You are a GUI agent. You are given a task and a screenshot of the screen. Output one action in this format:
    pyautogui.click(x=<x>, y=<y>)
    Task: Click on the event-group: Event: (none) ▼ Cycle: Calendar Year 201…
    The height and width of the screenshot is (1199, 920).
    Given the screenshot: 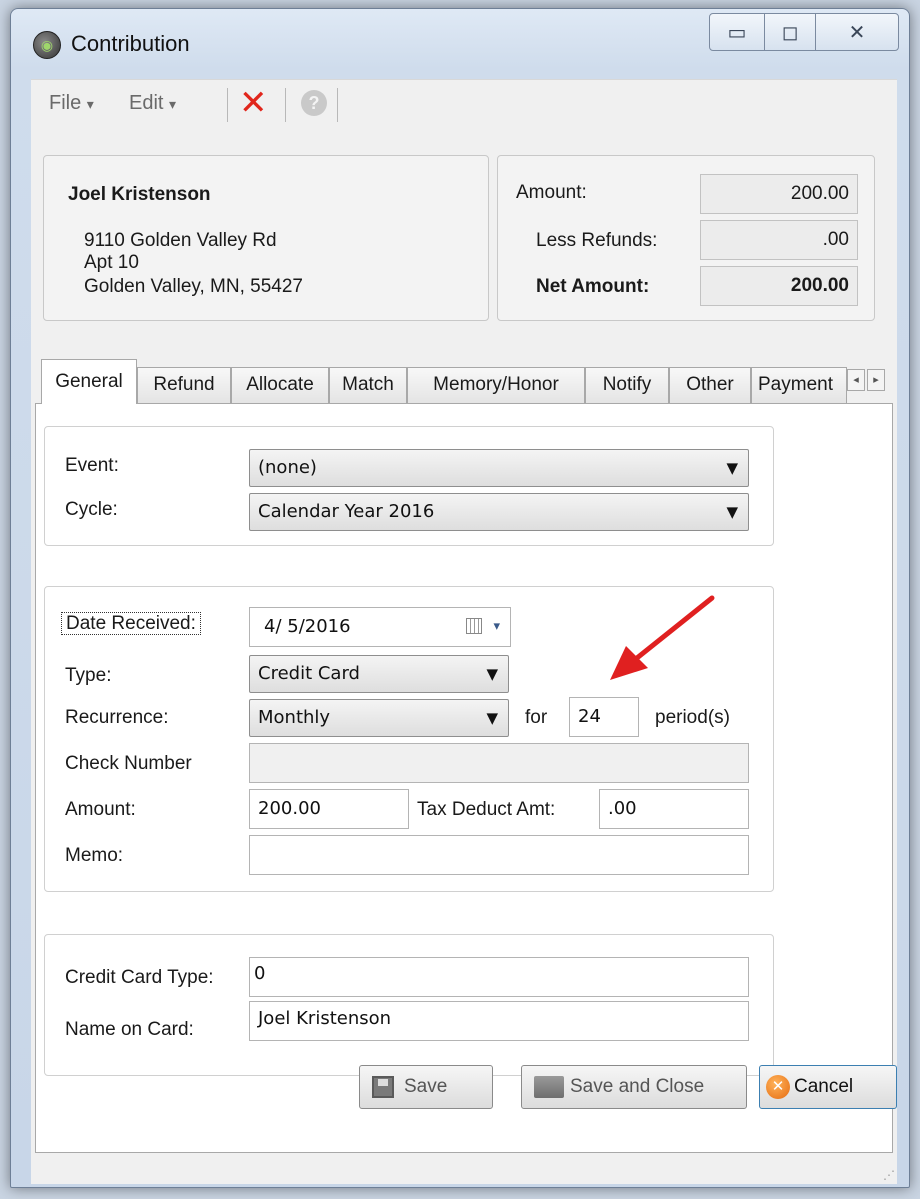 What is the action you would take?
    pyautogui.click(x=409, y=486)
    